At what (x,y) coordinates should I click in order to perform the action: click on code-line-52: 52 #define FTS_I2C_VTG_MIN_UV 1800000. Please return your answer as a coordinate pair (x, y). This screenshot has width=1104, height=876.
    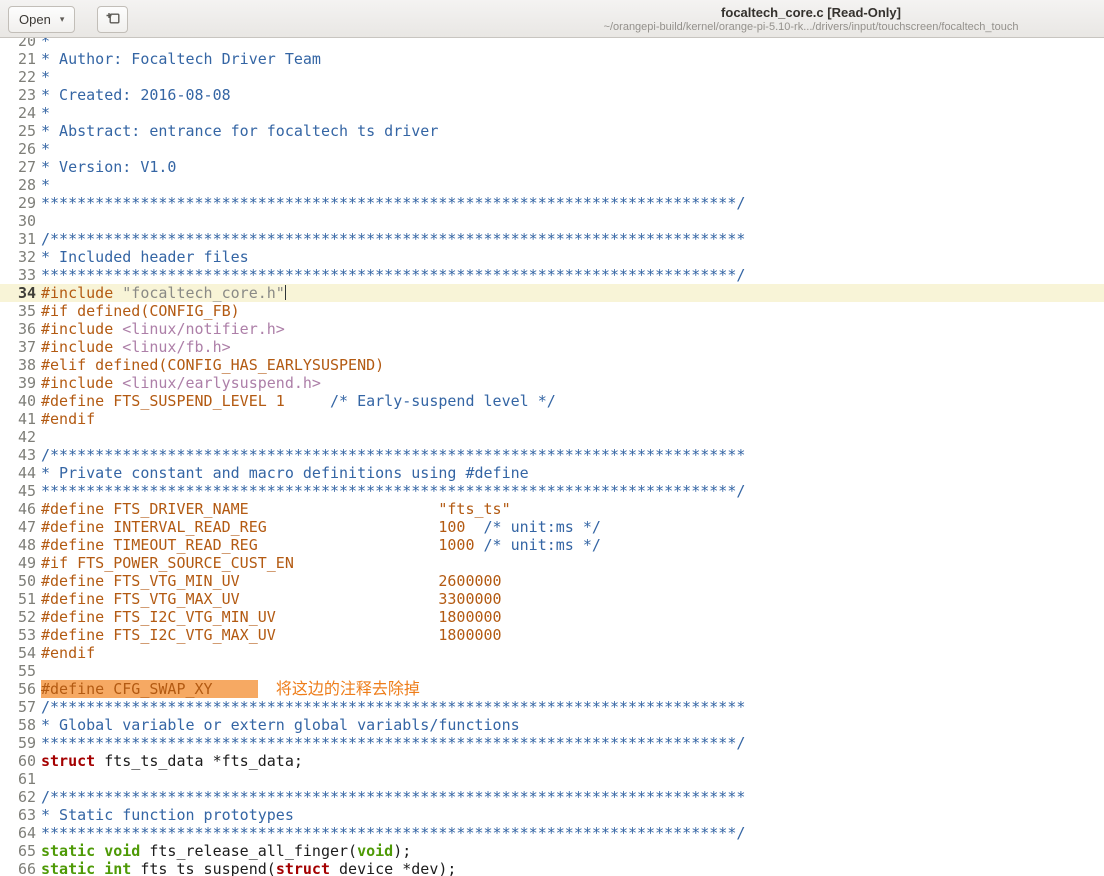
    Looking at the image, I should click on (552, 617).